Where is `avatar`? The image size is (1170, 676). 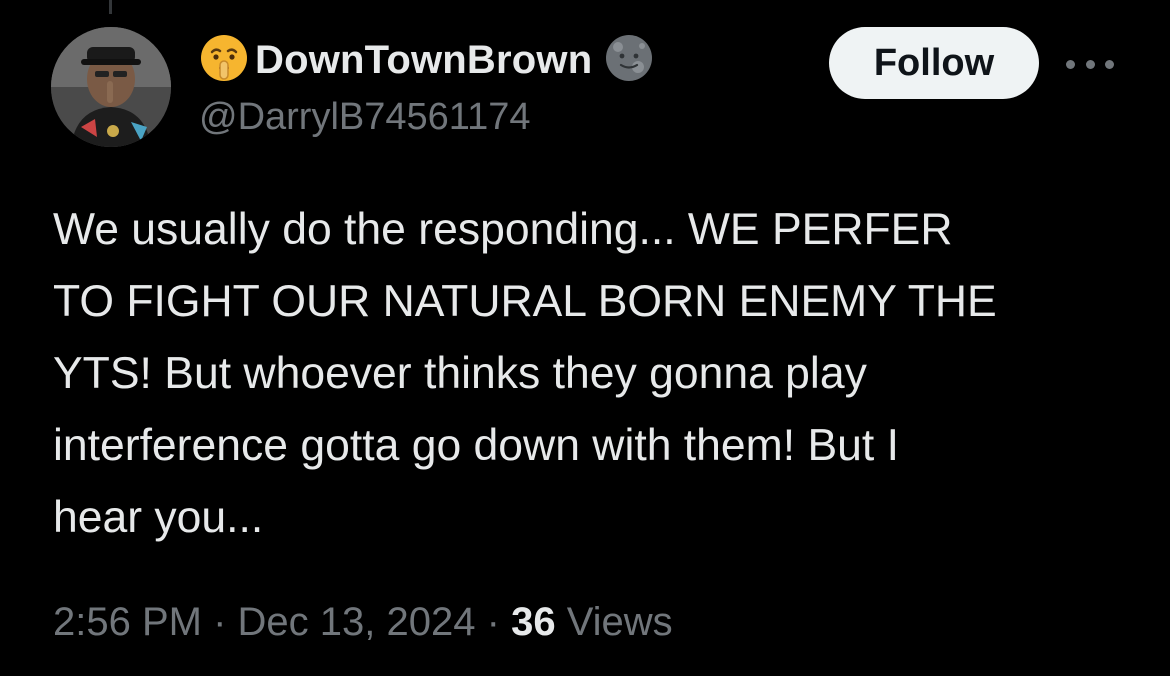
avatar is located at coordinates (111, 87).